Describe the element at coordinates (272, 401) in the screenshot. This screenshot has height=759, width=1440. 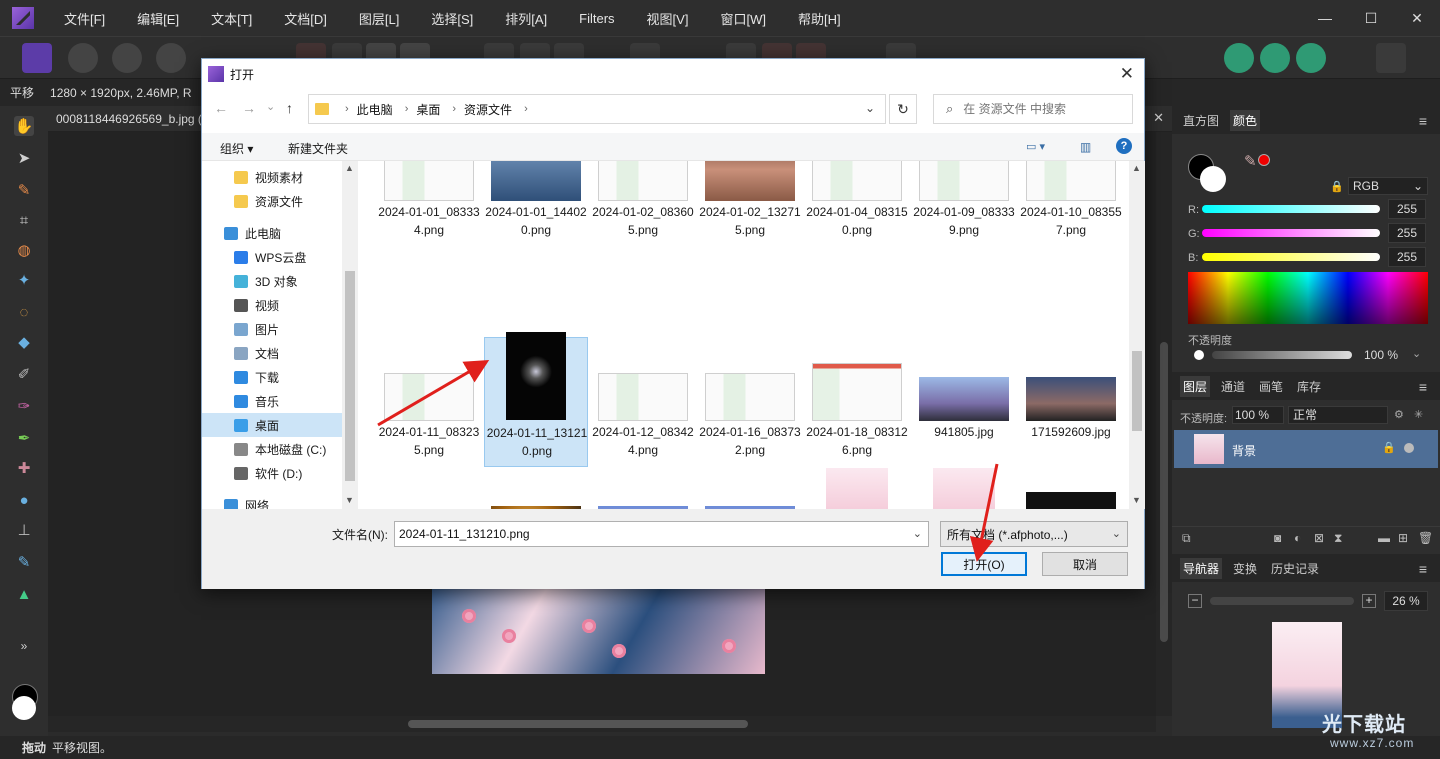
I see `nav-item: 音乐` at that location.